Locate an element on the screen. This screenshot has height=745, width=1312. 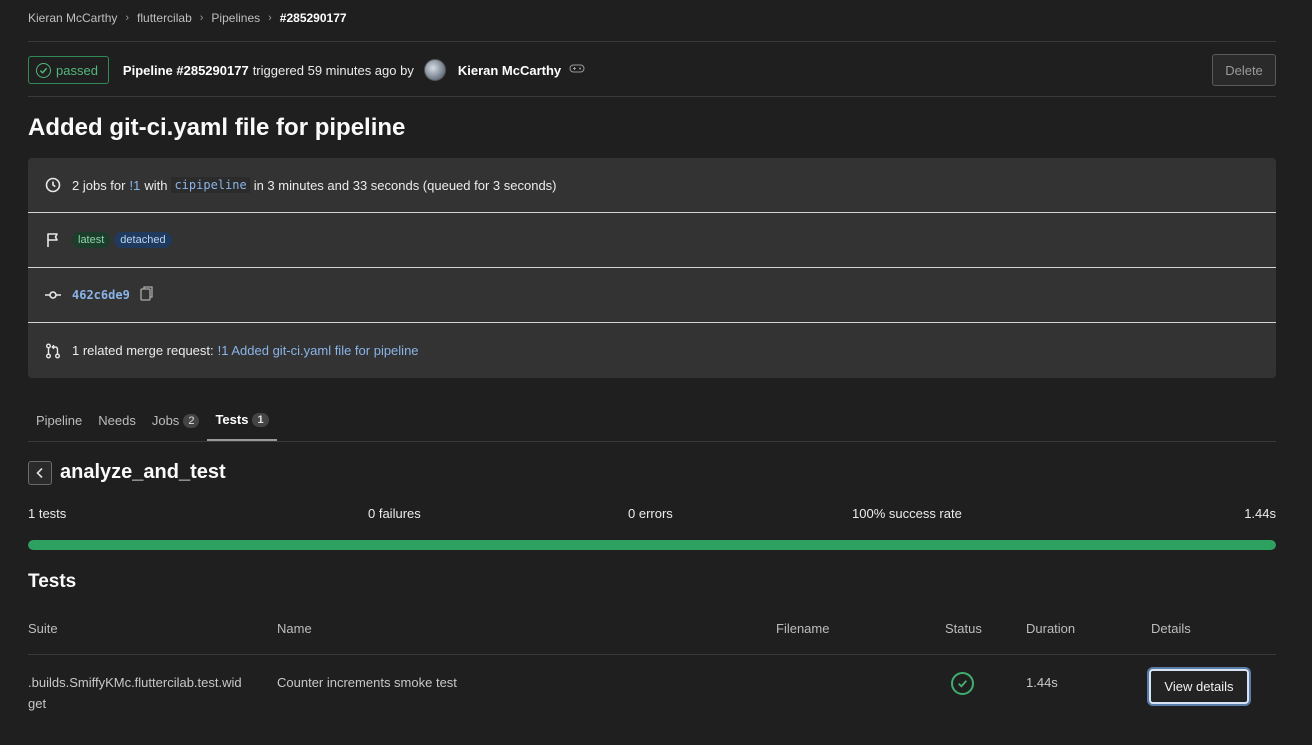
tag-detached: detached is located at coordinates (143, 240).